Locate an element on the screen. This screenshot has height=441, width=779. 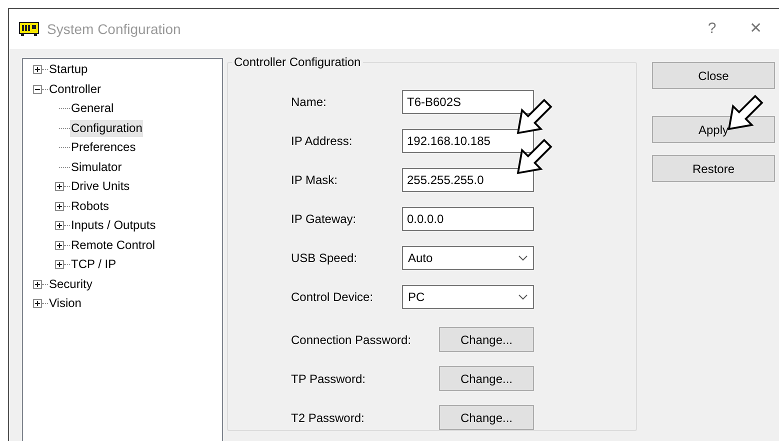
field-label: TP Password: is located at coordinates (328, 378).